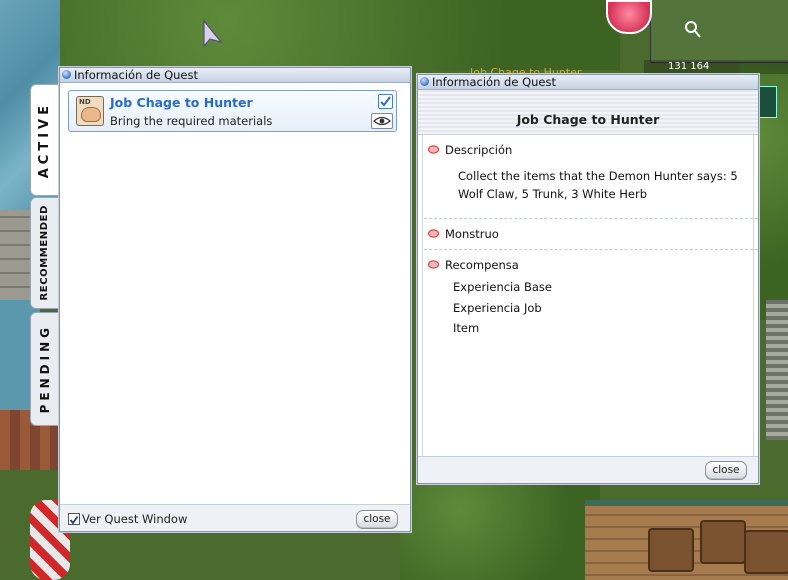 The width and height of the screenshot is (788, 580). I want to click on quest-subtitle: Bring the required materials, so click(191, 121).